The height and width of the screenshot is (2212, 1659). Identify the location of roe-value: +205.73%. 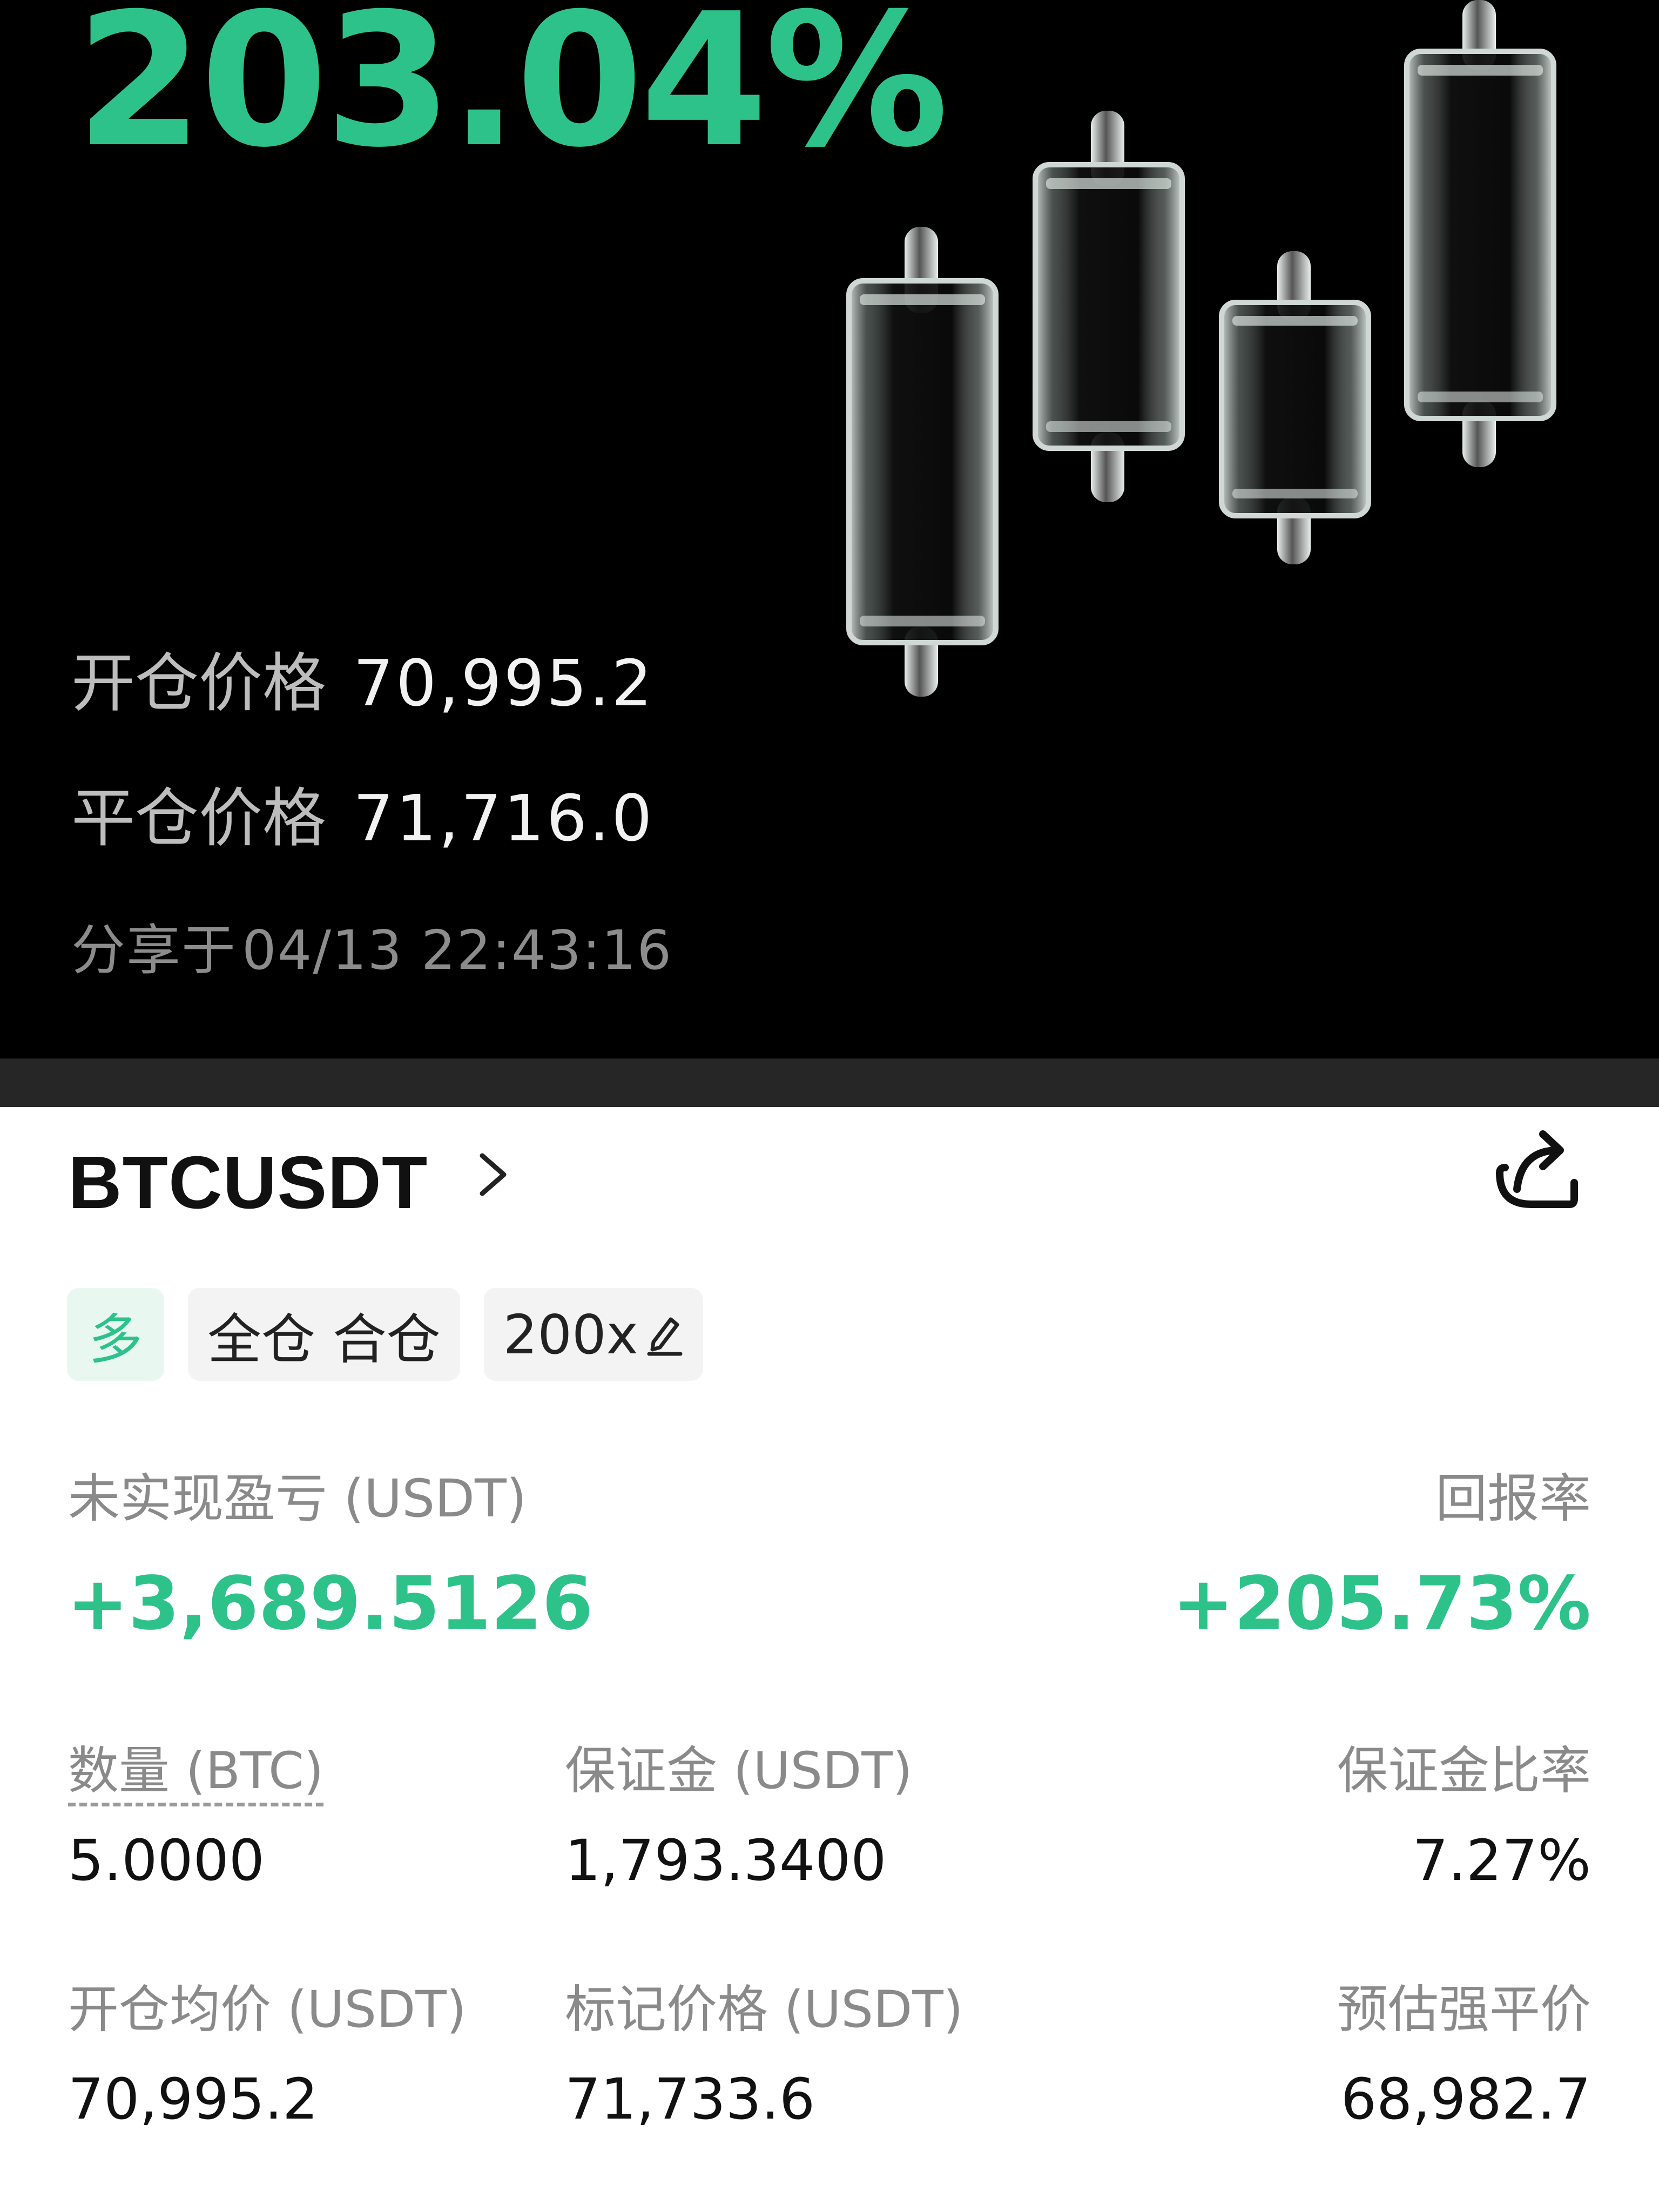
(1381, 1604).